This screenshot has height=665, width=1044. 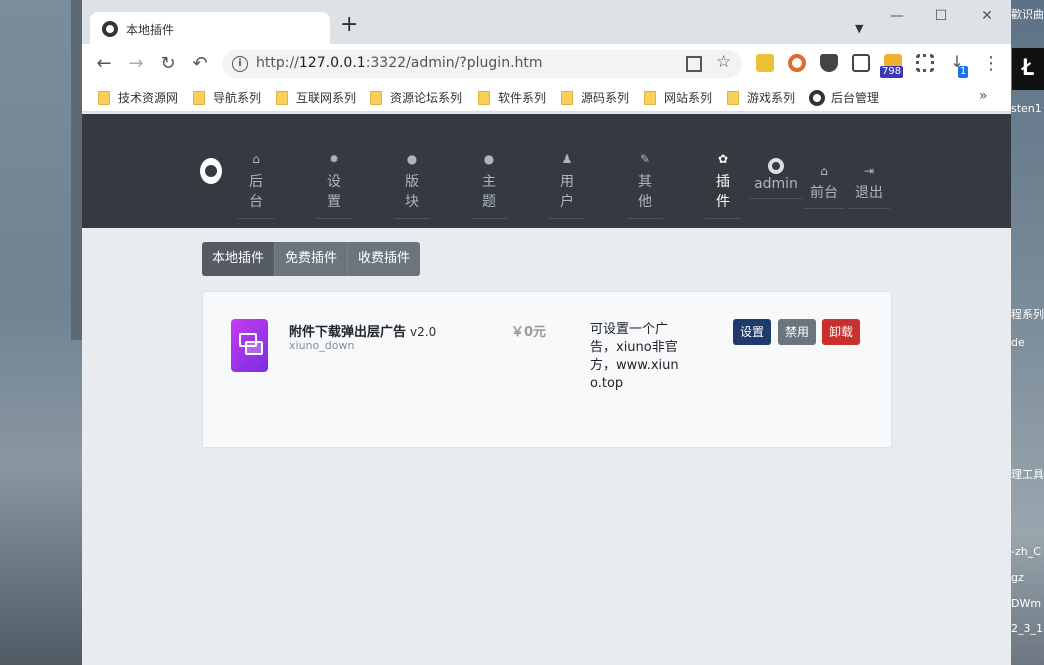 I want to click on nav-item-forums: ● 版块, so click(x=412, y=185).